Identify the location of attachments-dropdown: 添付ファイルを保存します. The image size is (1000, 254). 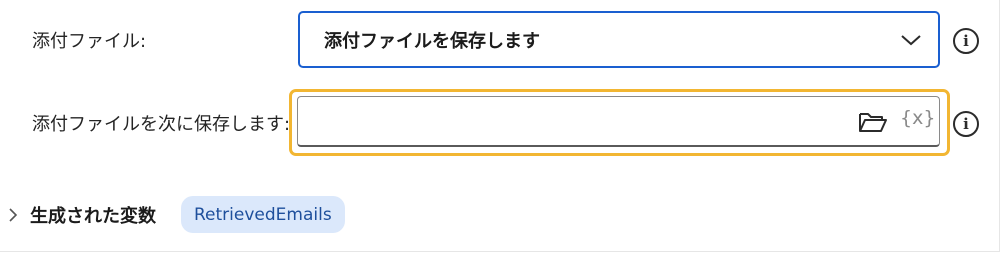
(619, 39).